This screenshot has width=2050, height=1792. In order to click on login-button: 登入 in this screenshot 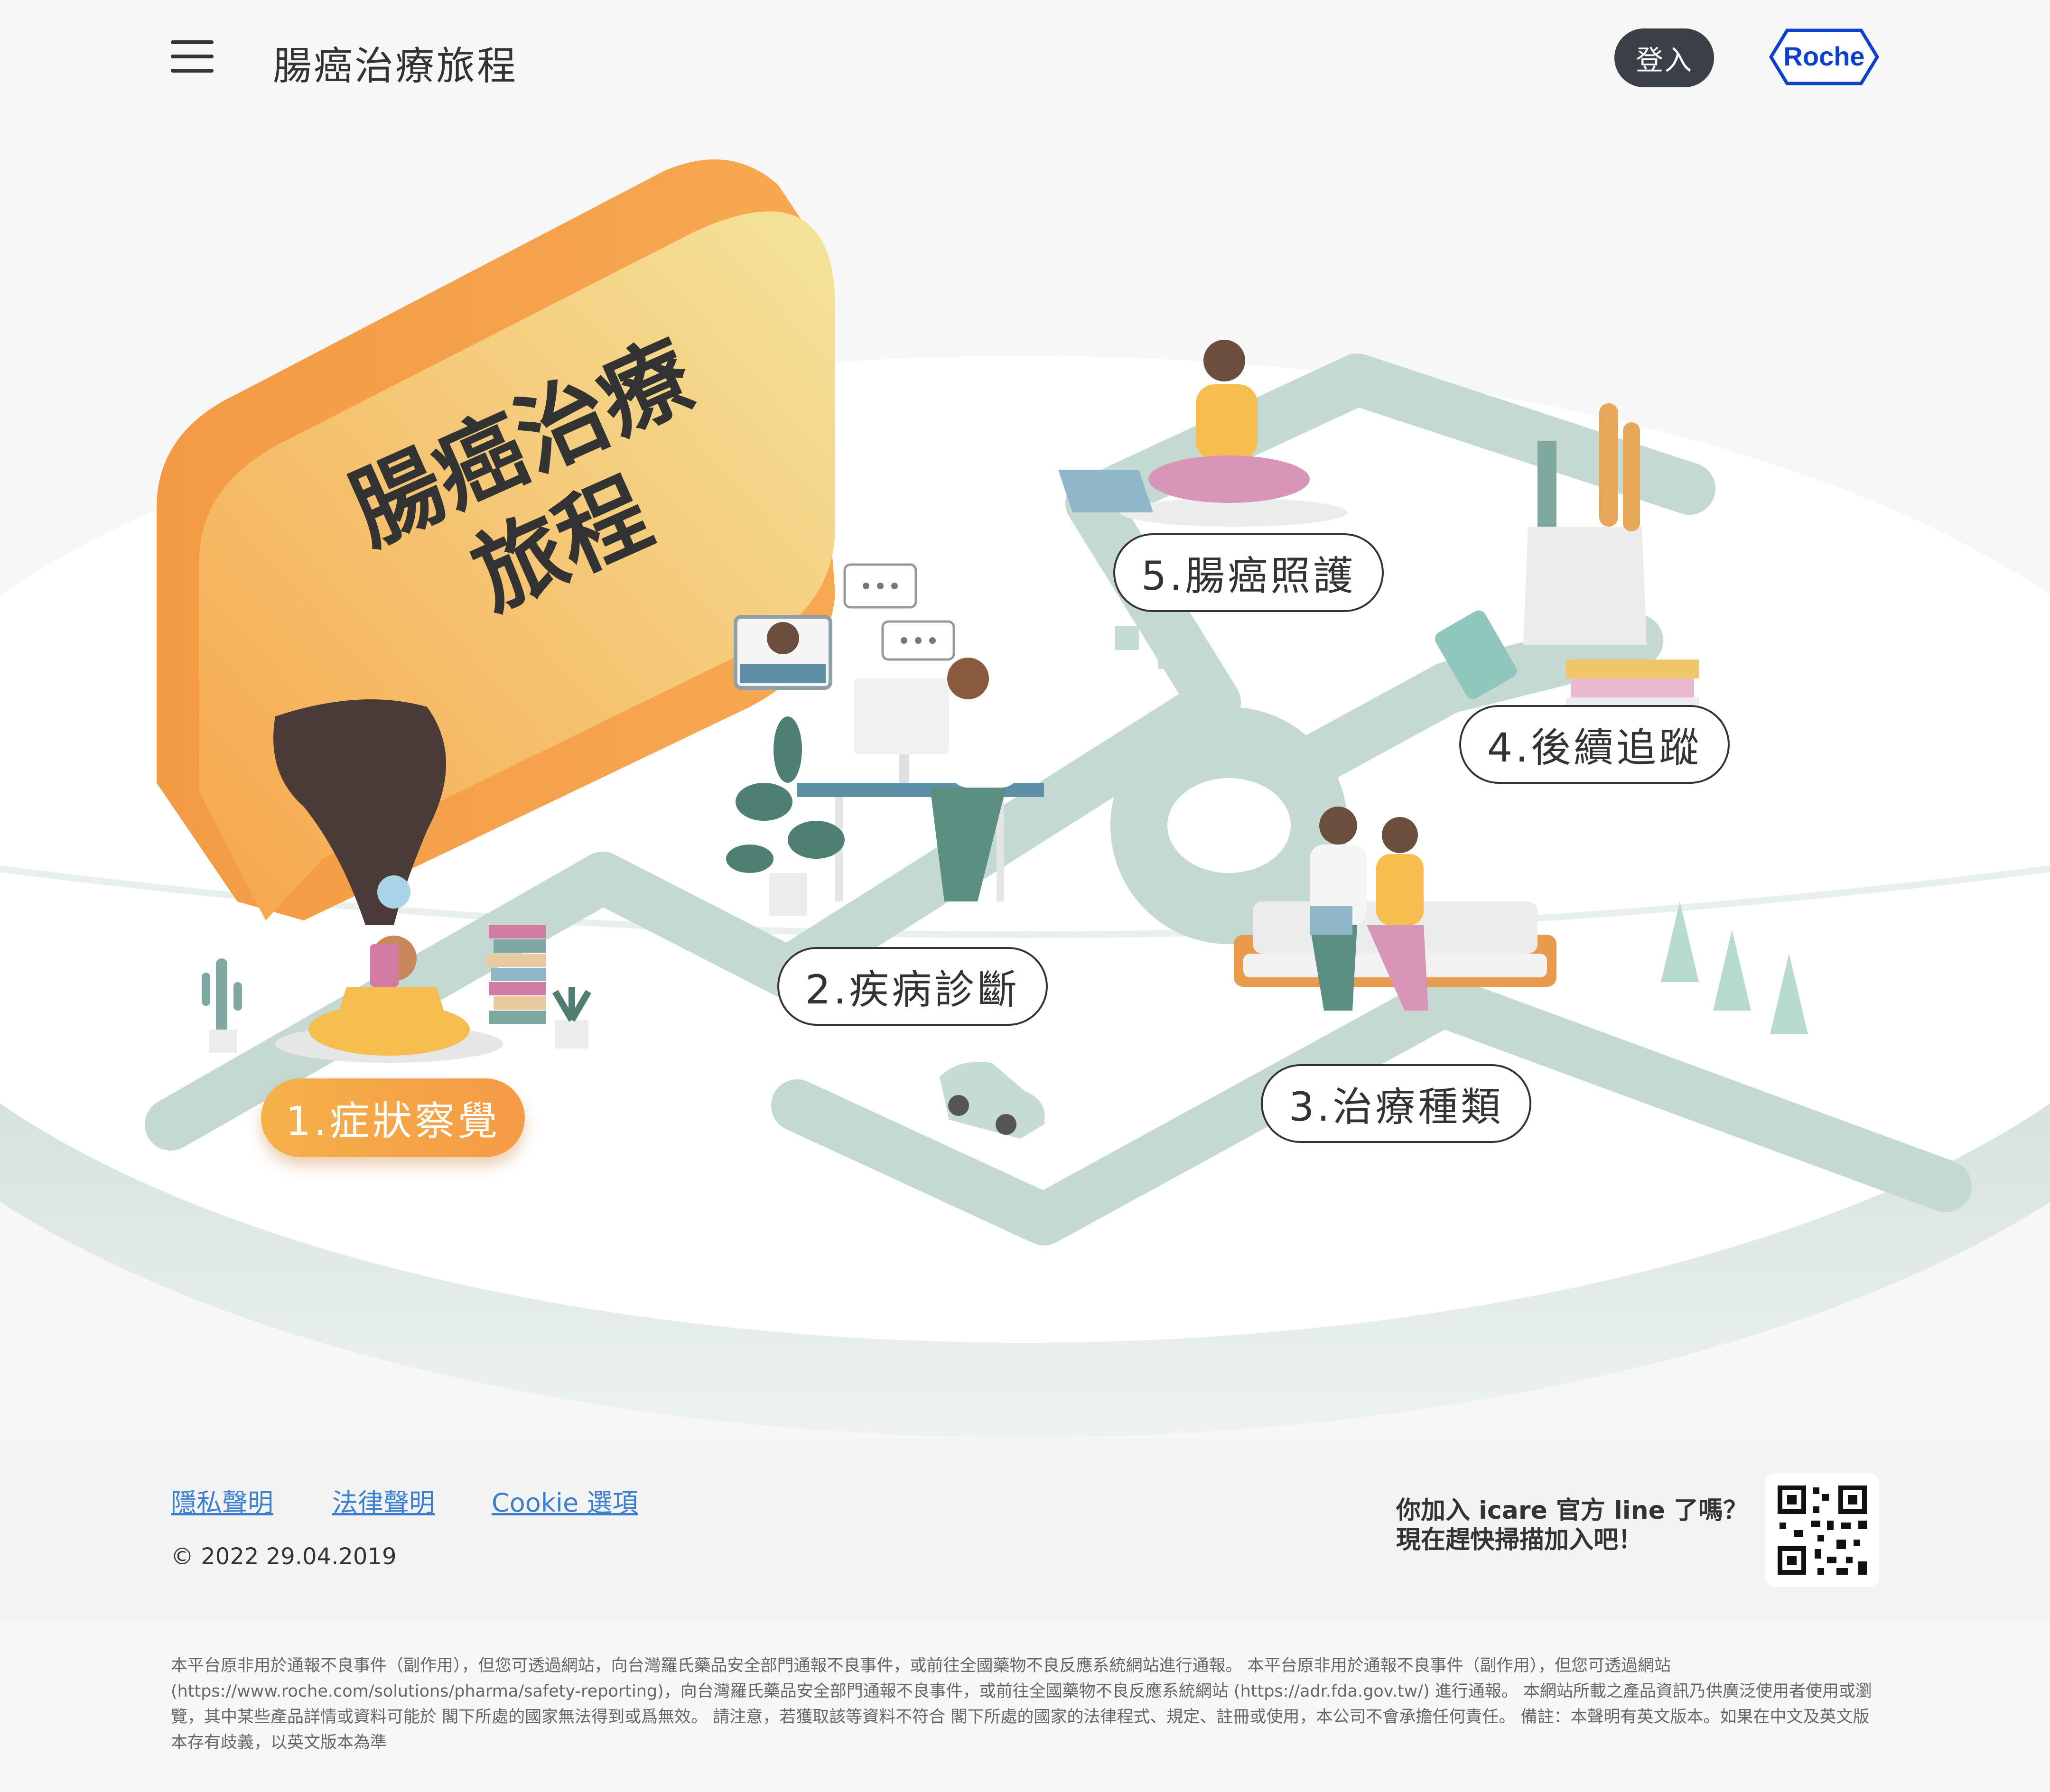, I will do `click(1664, 57)`.